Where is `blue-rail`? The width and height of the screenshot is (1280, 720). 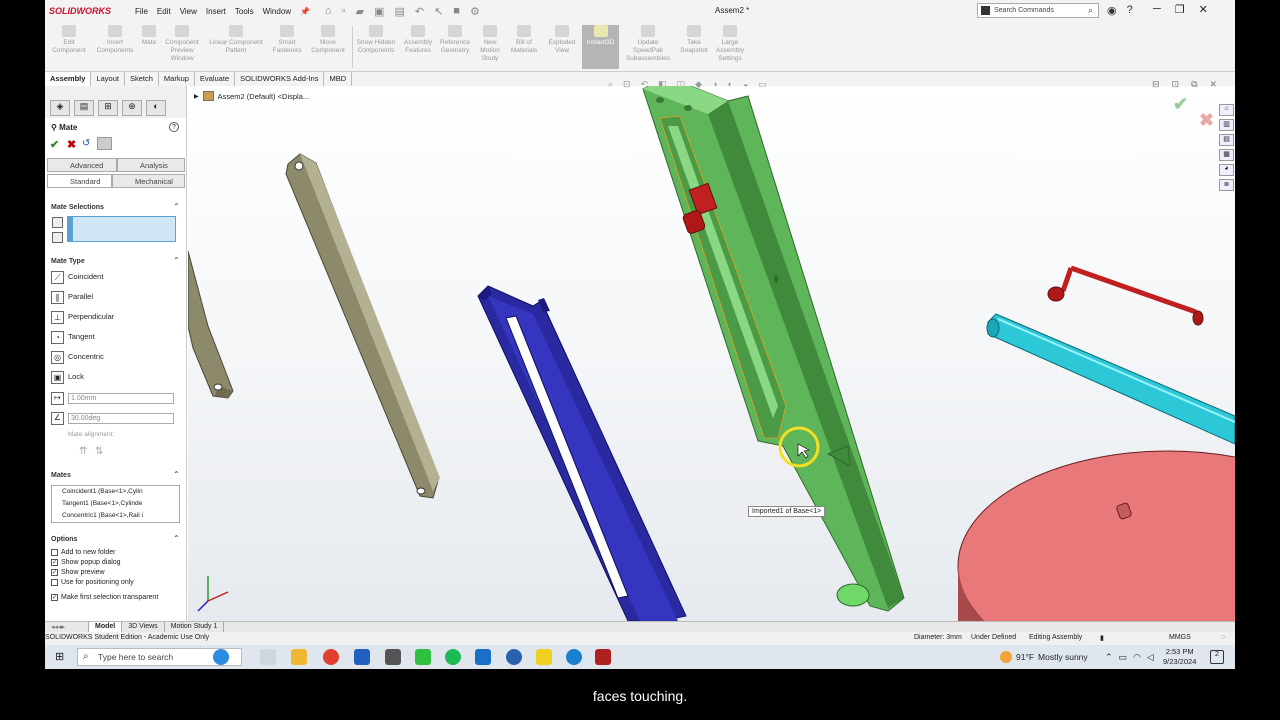 blue-rail is located at coordinates (582, 453).